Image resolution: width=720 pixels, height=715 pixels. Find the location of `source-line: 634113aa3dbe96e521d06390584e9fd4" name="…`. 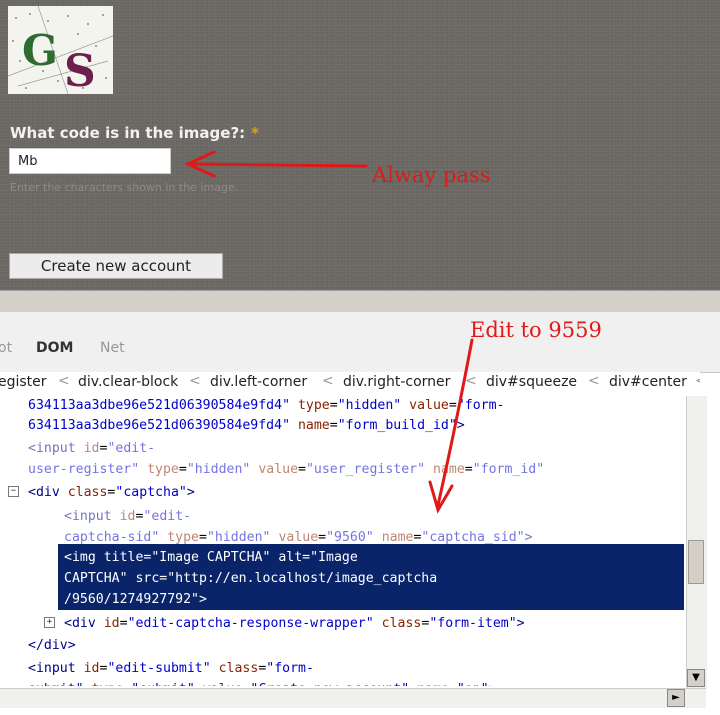

source-line: 634113aa3dbe96e521d06390584e9fd4" name="… is located at coordinates (246, 425).